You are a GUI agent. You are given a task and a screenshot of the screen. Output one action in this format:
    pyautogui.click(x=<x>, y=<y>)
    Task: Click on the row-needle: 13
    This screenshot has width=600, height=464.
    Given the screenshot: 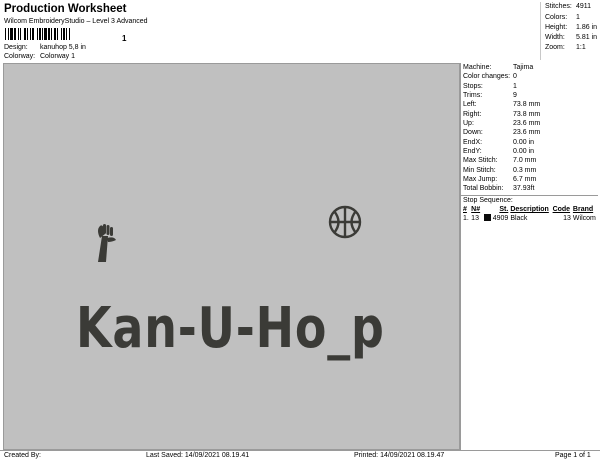 What is the action you would take?
    pyautogui.click(x=475, y=218)
    